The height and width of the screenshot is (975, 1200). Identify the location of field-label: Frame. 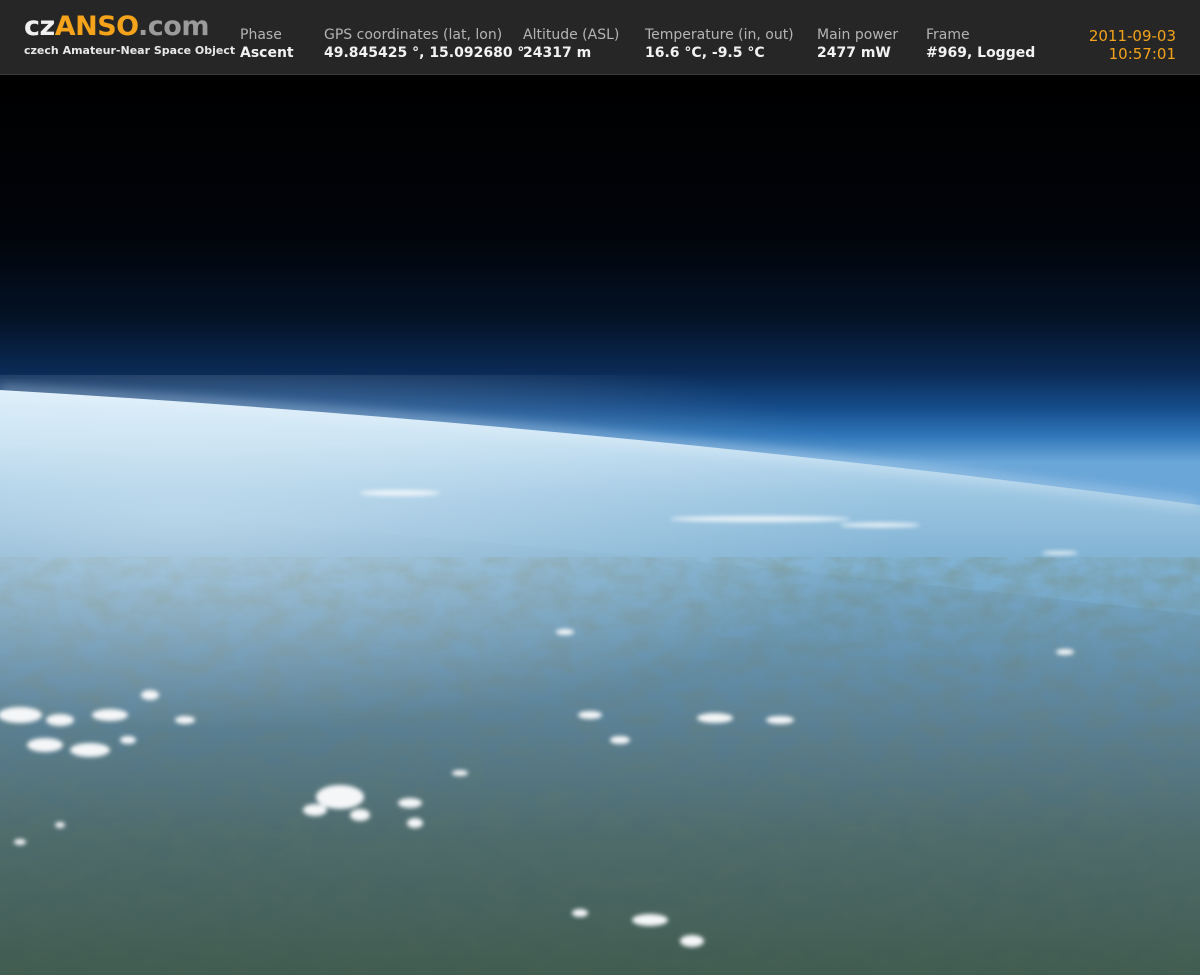
(948, 35).